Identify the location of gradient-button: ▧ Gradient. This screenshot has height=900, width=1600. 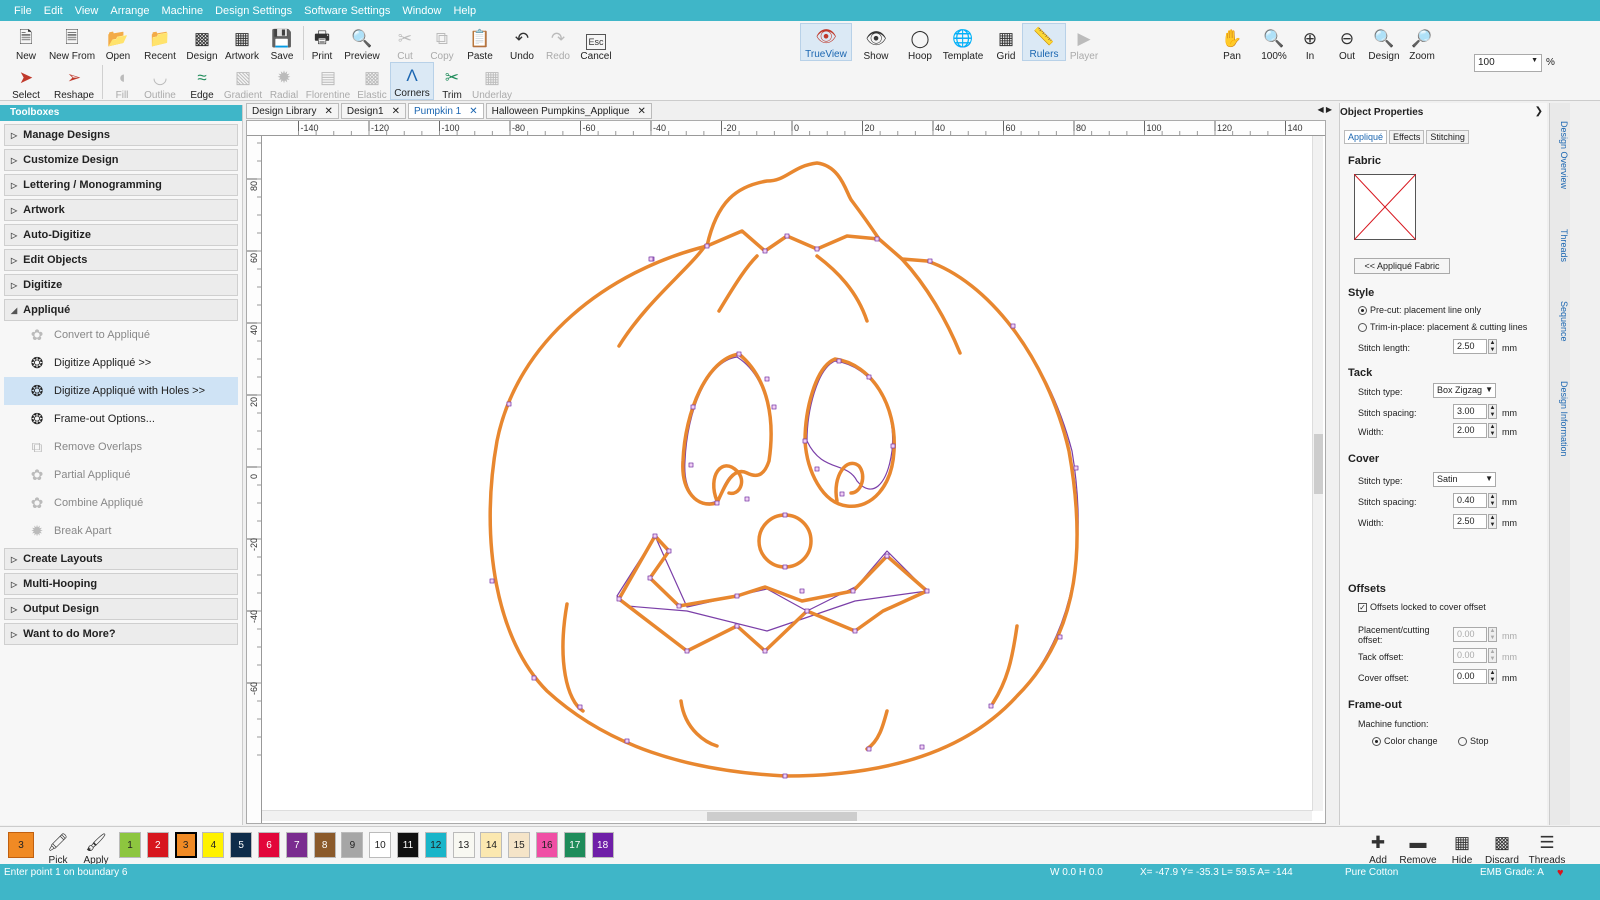
(243, 82).